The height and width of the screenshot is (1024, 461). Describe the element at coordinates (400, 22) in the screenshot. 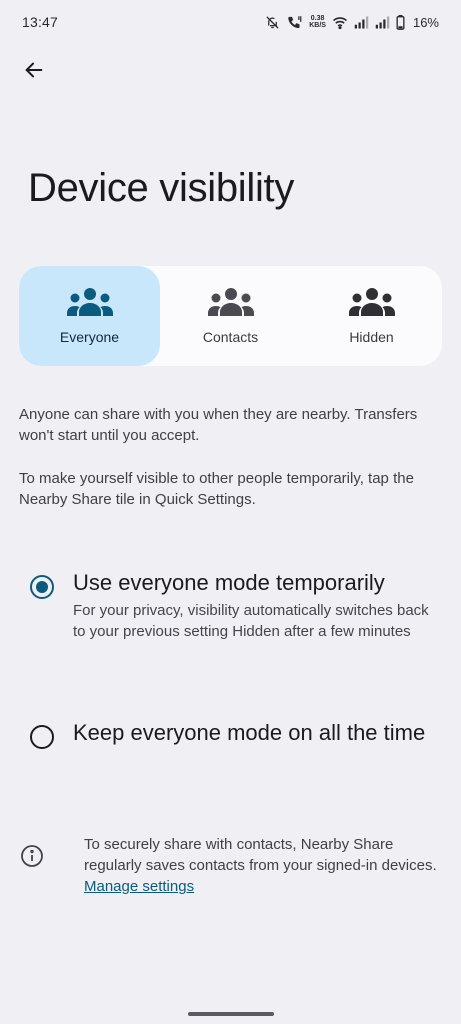

I see `battery-icon` at that location.